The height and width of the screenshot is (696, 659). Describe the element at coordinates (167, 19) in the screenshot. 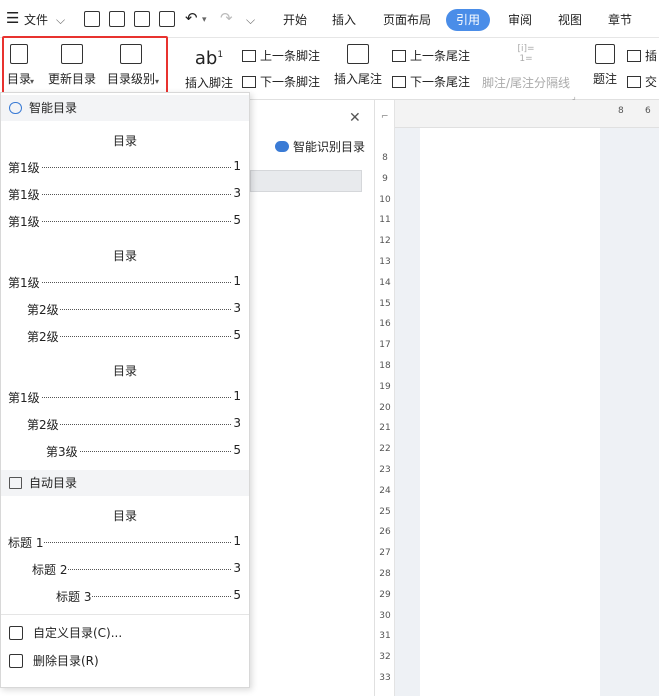

I see `print-preview-icon` at that location.